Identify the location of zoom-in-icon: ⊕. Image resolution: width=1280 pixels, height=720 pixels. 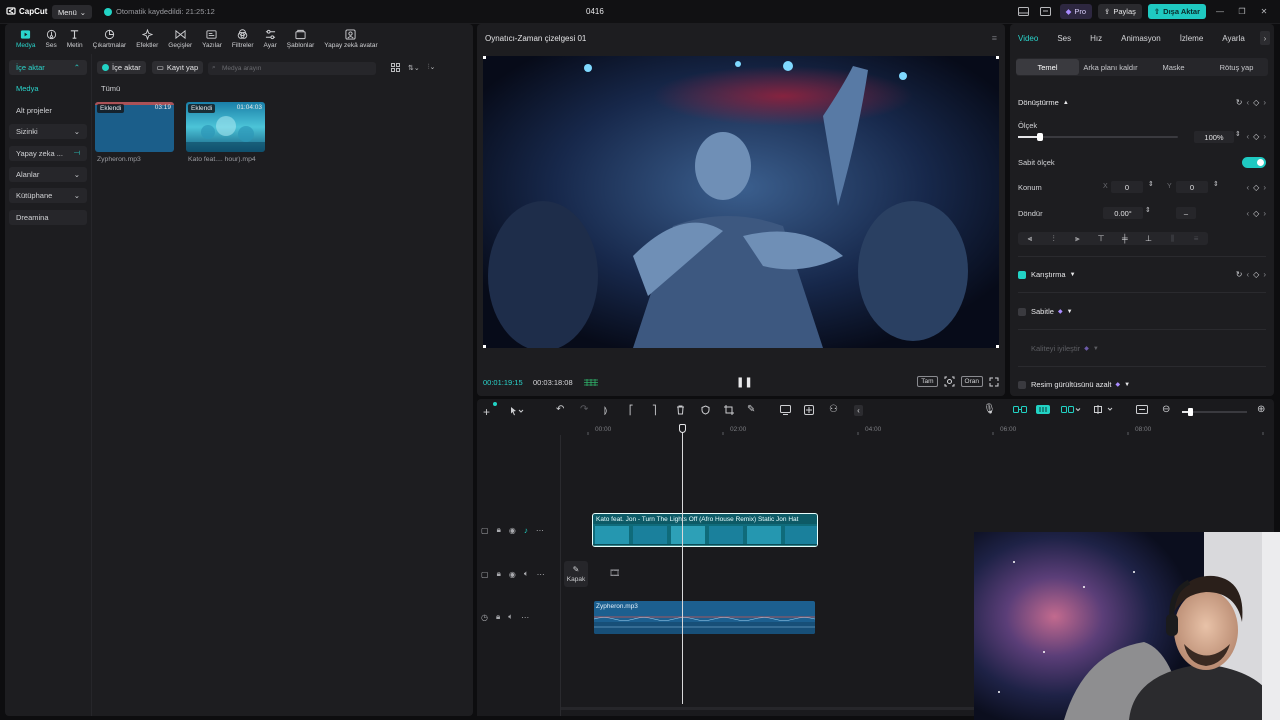
(1261, 409).